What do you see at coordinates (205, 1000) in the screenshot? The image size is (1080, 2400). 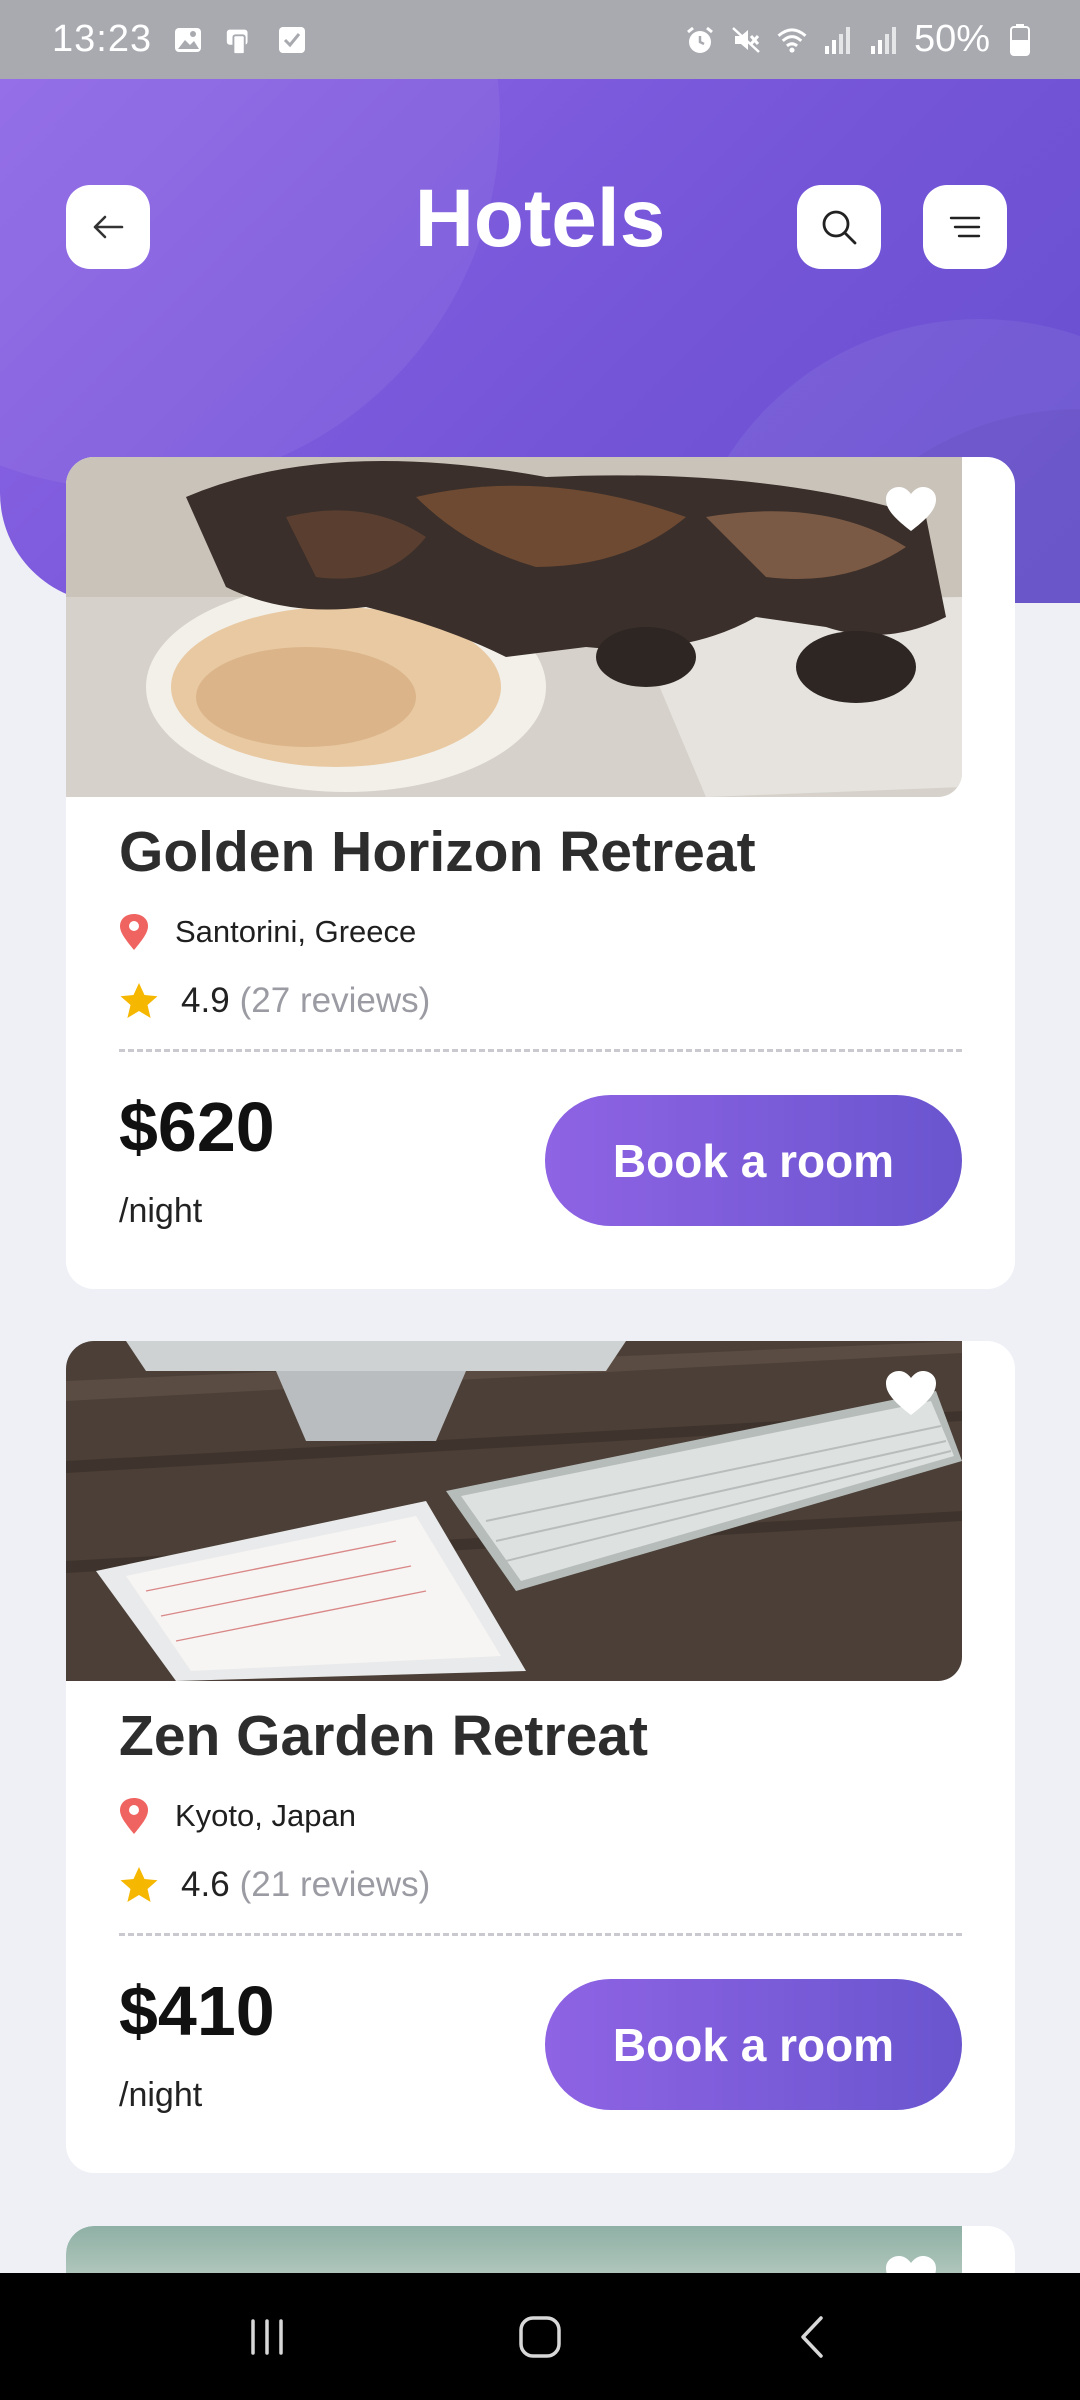 I see `rating-value: 4.9` at bounding box center [205, 1000].